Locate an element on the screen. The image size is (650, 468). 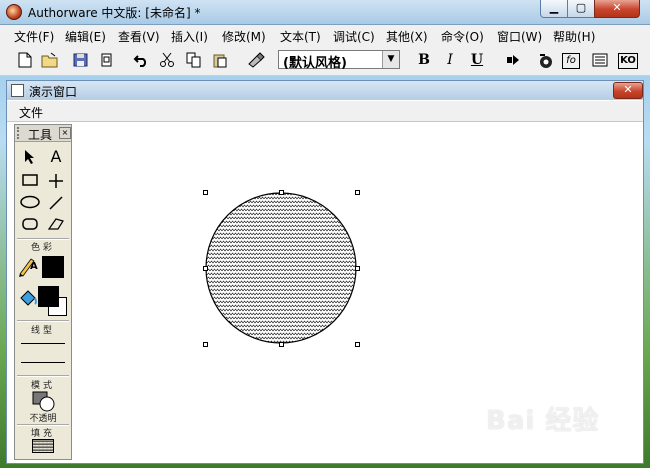
control-panel-icon is located at coordinates (546, 60).